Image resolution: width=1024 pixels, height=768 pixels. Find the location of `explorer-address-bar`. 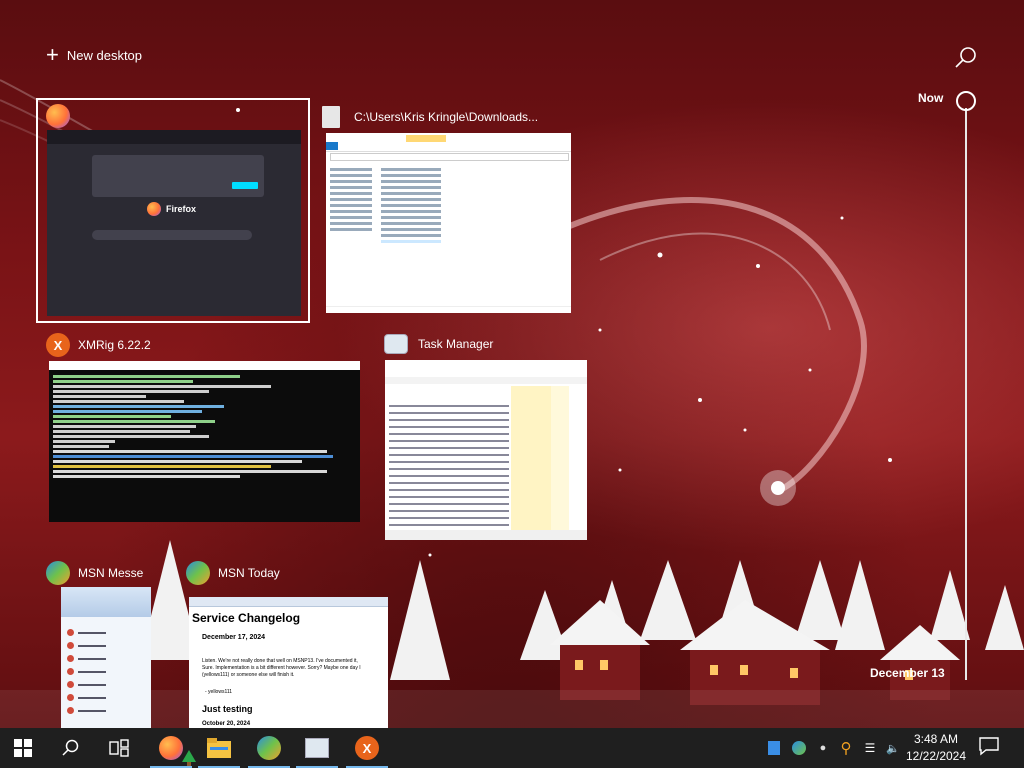

explorer-address-bar is located at coordinates (449, 157).